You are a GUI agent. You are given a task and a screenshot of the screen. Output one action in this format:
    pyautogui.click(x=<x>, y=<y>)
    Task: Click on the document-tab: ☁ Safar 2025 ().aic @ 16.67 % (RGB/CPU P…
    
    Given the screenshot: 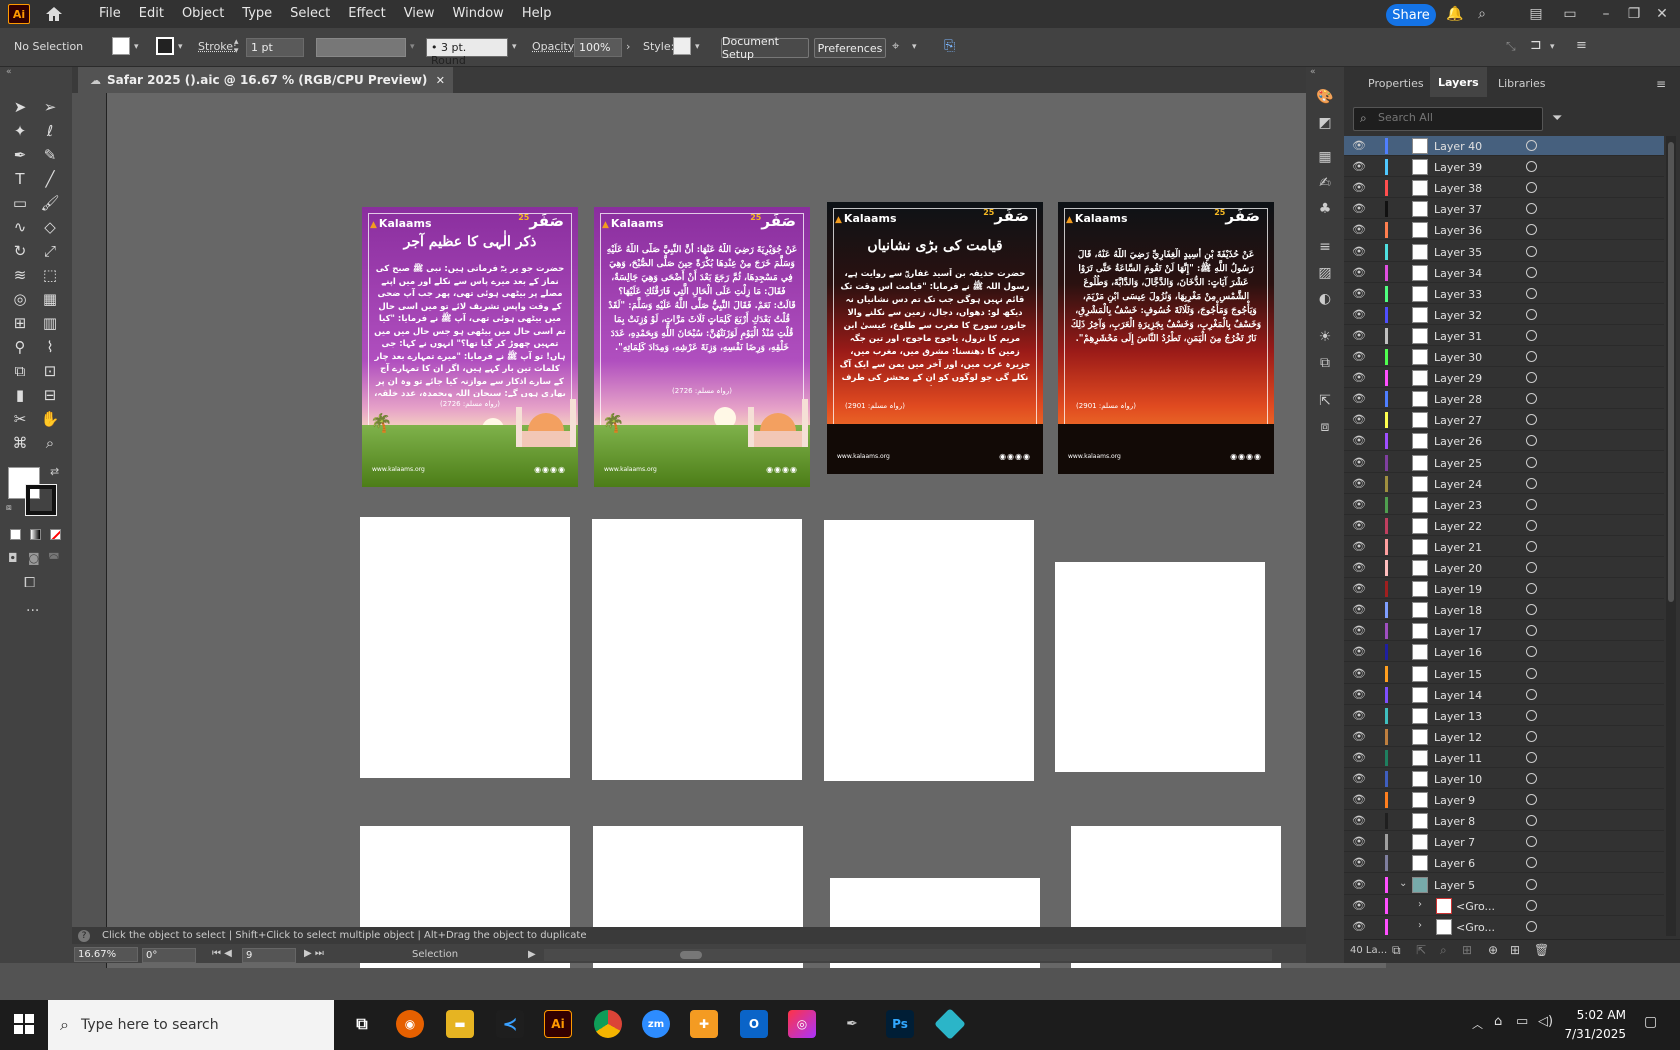 What is the action you would take?
    pyautogui.click(x=265, y=80)
    